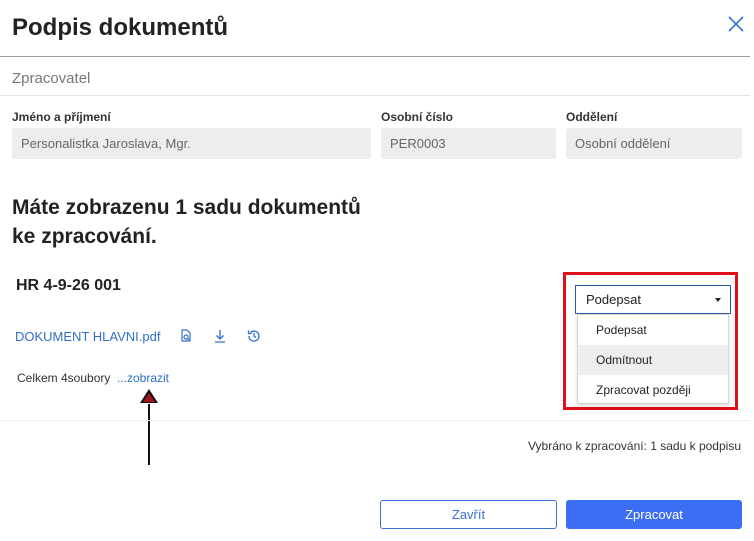 The width and height of the screenshot is (754, 541). Describe the element at coordinates (613, 299) in the screenshot. I see `action-select-value: Podepsat` at that location.